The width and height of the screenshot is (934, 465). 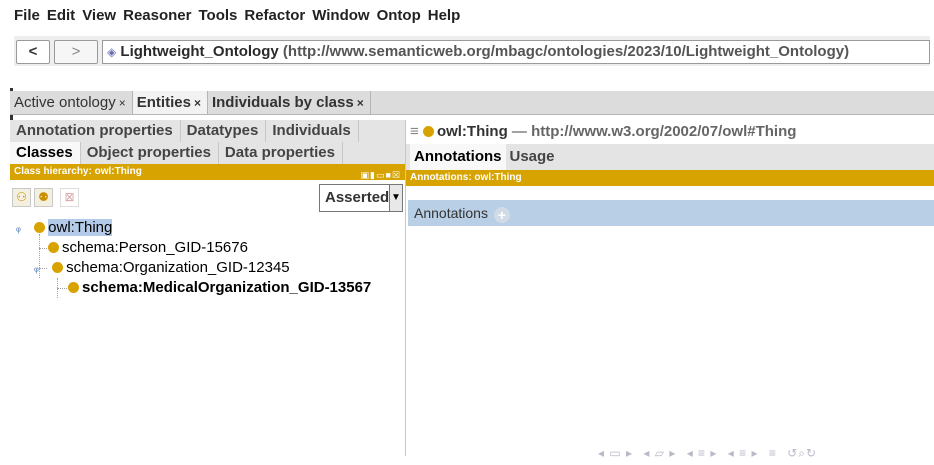 I want to click on tree-node-person: schema:Person_GID-15676, so click(x=148, y=248).